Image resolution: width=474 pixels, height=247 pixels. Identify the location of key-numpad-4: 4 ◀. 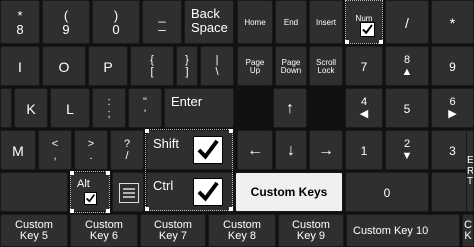
(364, 108).